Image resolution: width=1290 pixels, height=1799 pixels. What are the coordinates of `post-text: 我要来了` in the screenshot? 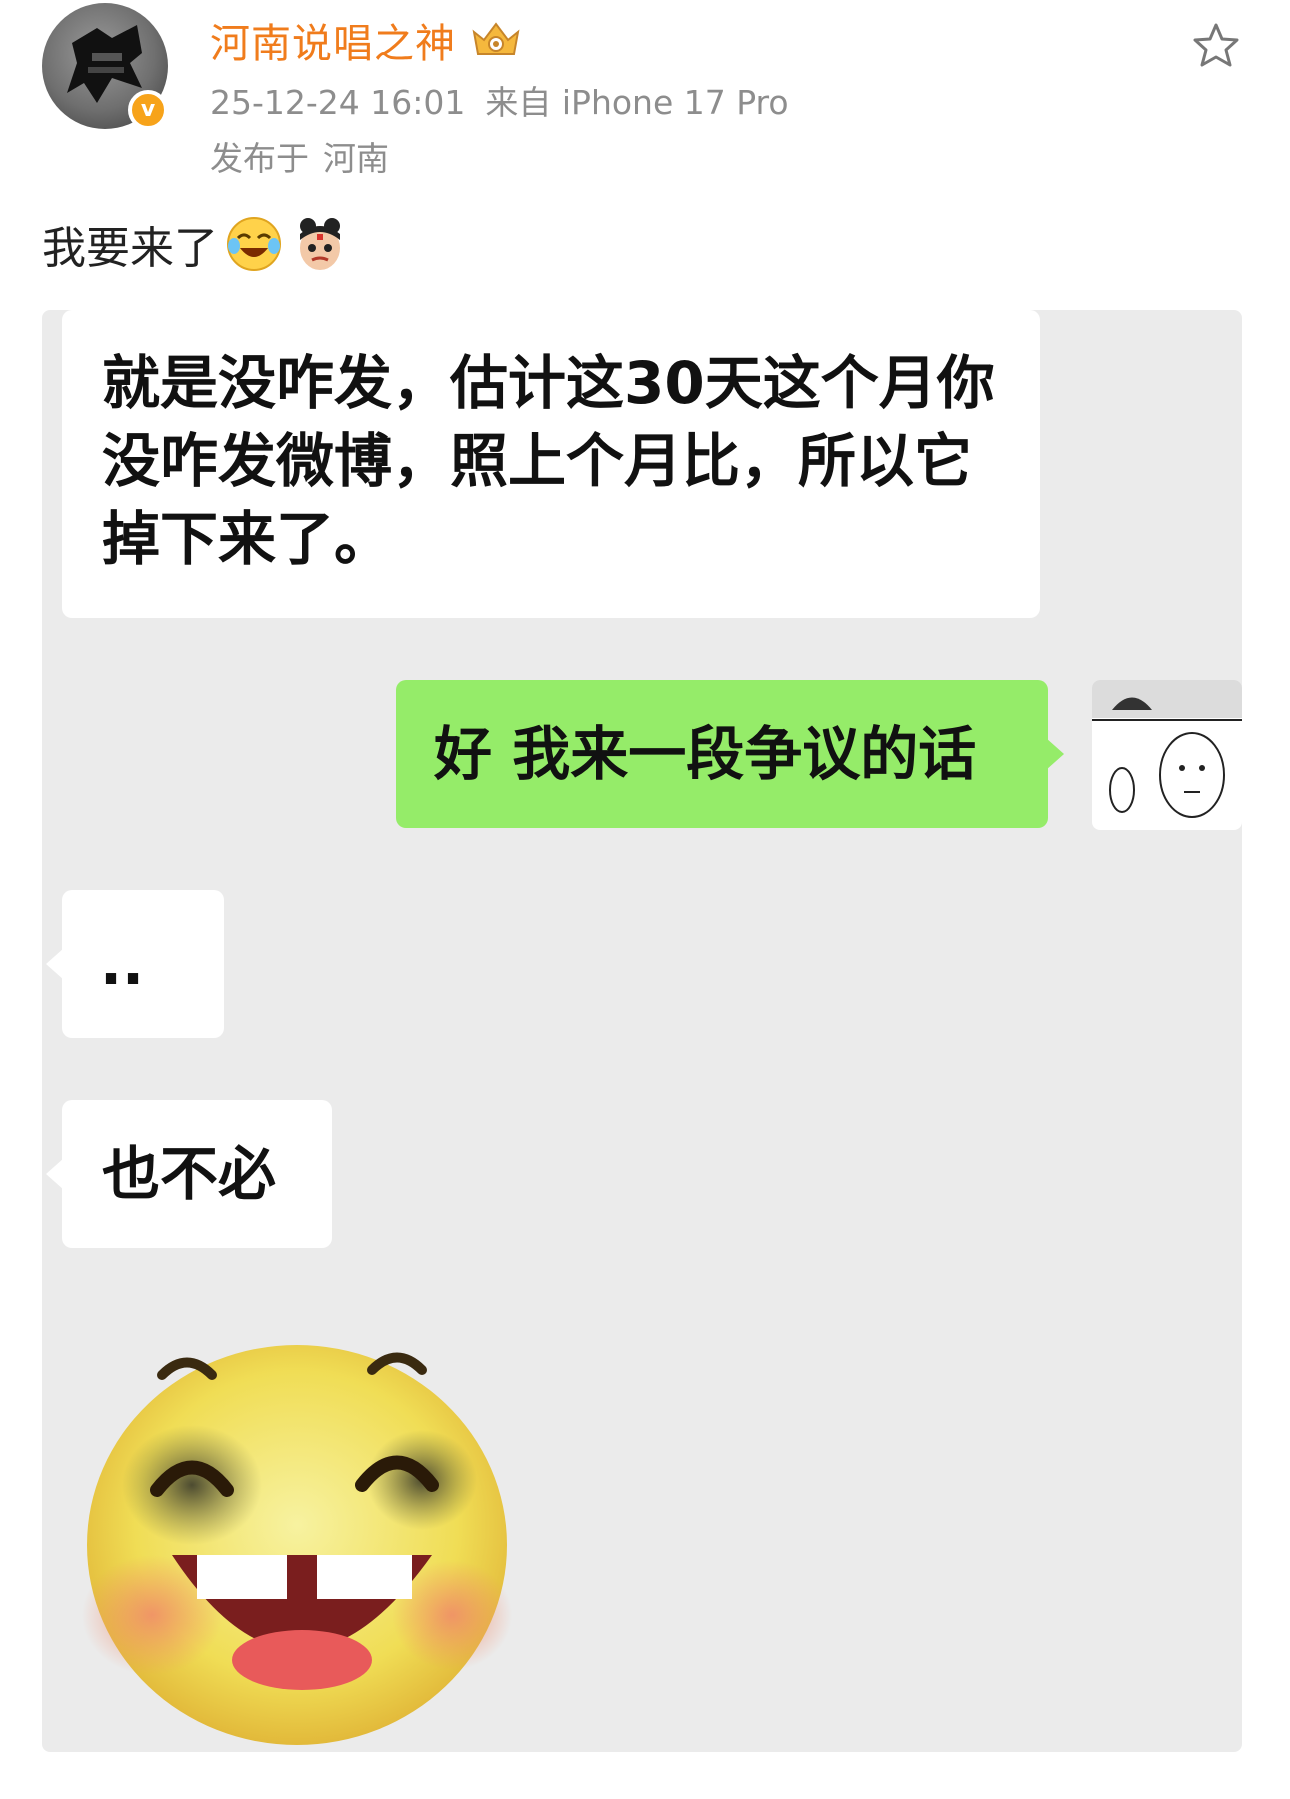 It's located at (196, 244).